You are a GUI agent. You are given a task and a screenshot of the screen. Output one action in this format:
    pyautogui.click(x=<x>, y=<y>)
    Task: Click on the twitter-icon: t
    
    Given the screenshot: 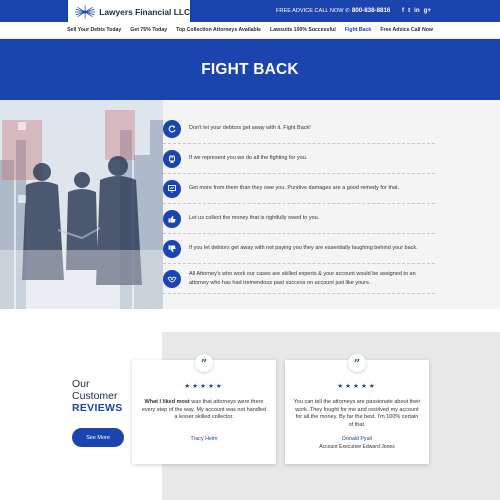 What is the action you would take?
    pyautogui.click(x=409, y=10)
    